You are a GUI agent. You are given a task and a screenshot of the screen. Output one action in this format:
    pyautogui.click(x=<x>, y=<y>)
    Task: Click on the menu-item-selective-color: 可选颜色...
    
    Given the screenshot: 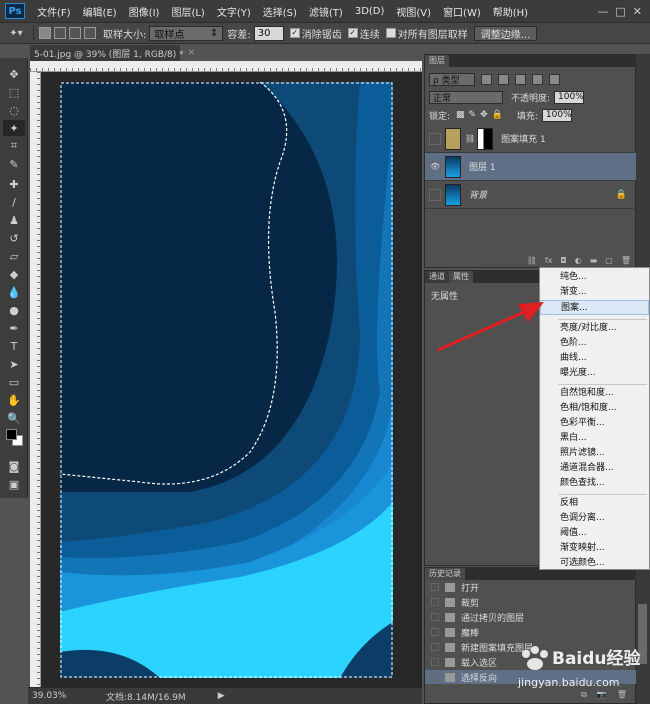 What is the action you would take?
    pyautogui.click(x=594, y=563)
    